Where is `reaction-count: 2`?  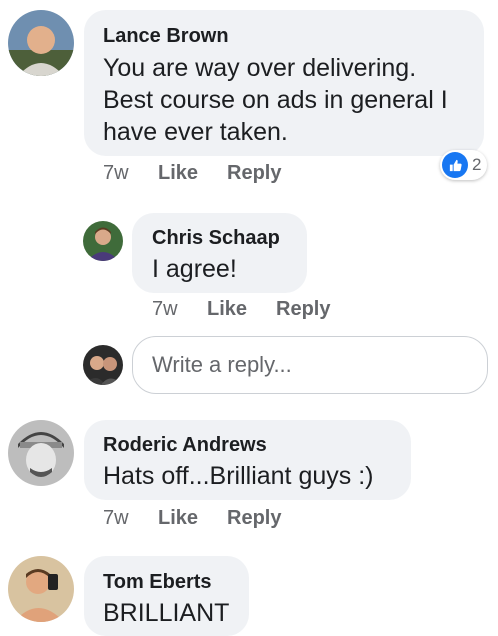
reaction-count: 2 is located at coordinates (477, 164).